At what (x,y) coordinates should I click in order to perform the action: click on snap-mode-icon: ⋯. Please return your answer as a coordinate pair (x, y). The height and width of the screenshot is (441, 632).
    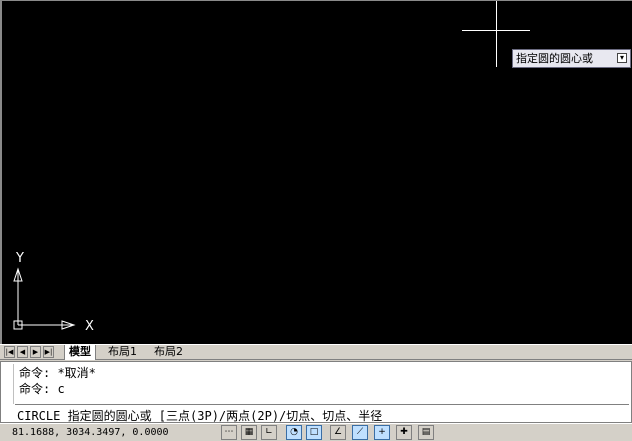
    Looking at the image, I should click on (229, 432).